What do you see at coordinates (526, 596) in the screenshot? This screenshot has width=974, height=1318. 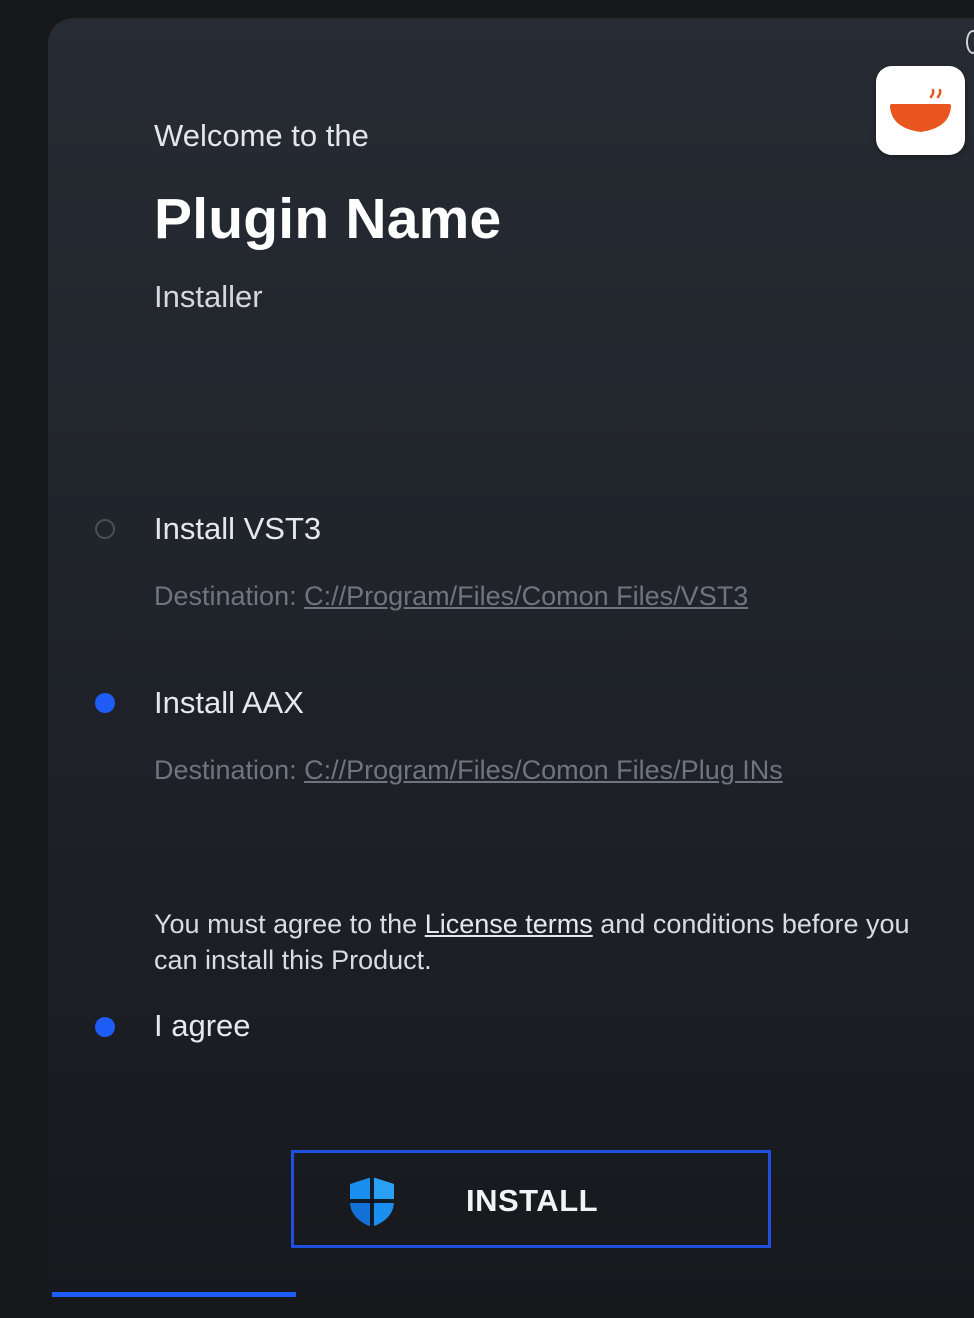 I see `destination-path-link: C://Program/Files/Comon Files/VST3` at bounding box center [526, 596].